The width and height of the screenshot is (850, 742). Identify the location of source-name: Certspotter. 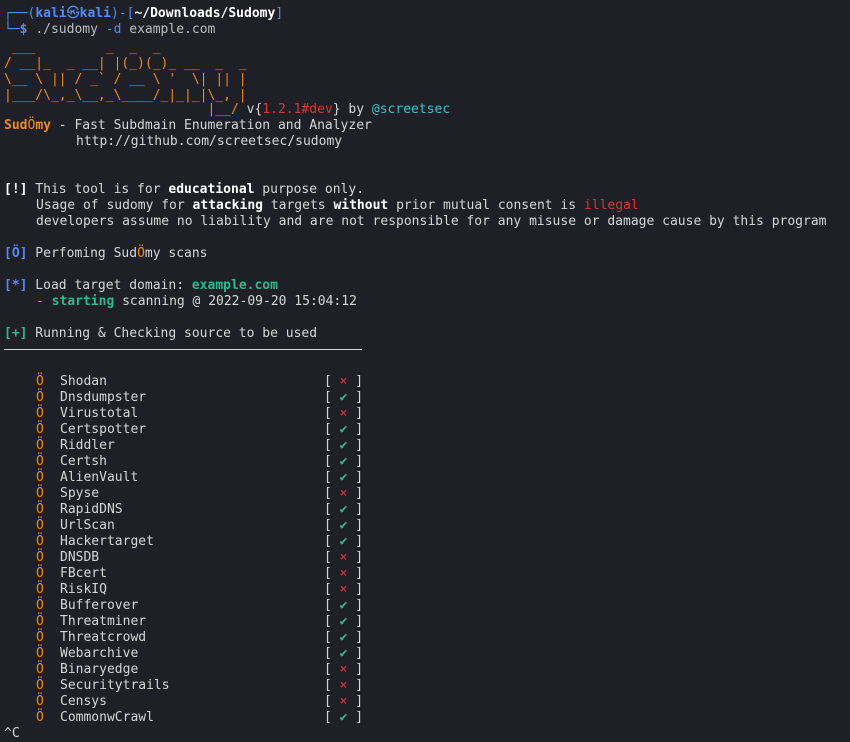
(103, 429).